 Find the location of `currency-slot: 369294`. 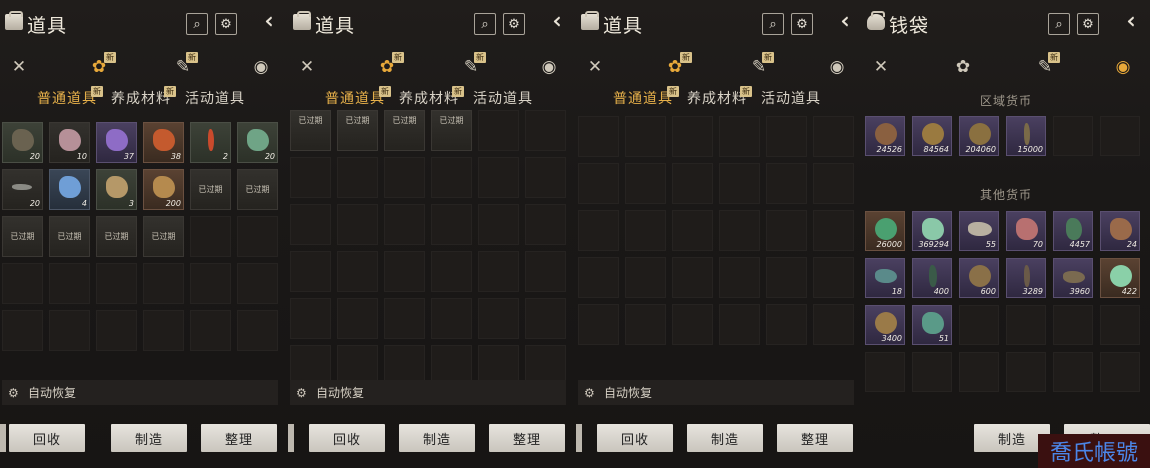

currency-slot: 369294 is located at coordinates (932, 231).